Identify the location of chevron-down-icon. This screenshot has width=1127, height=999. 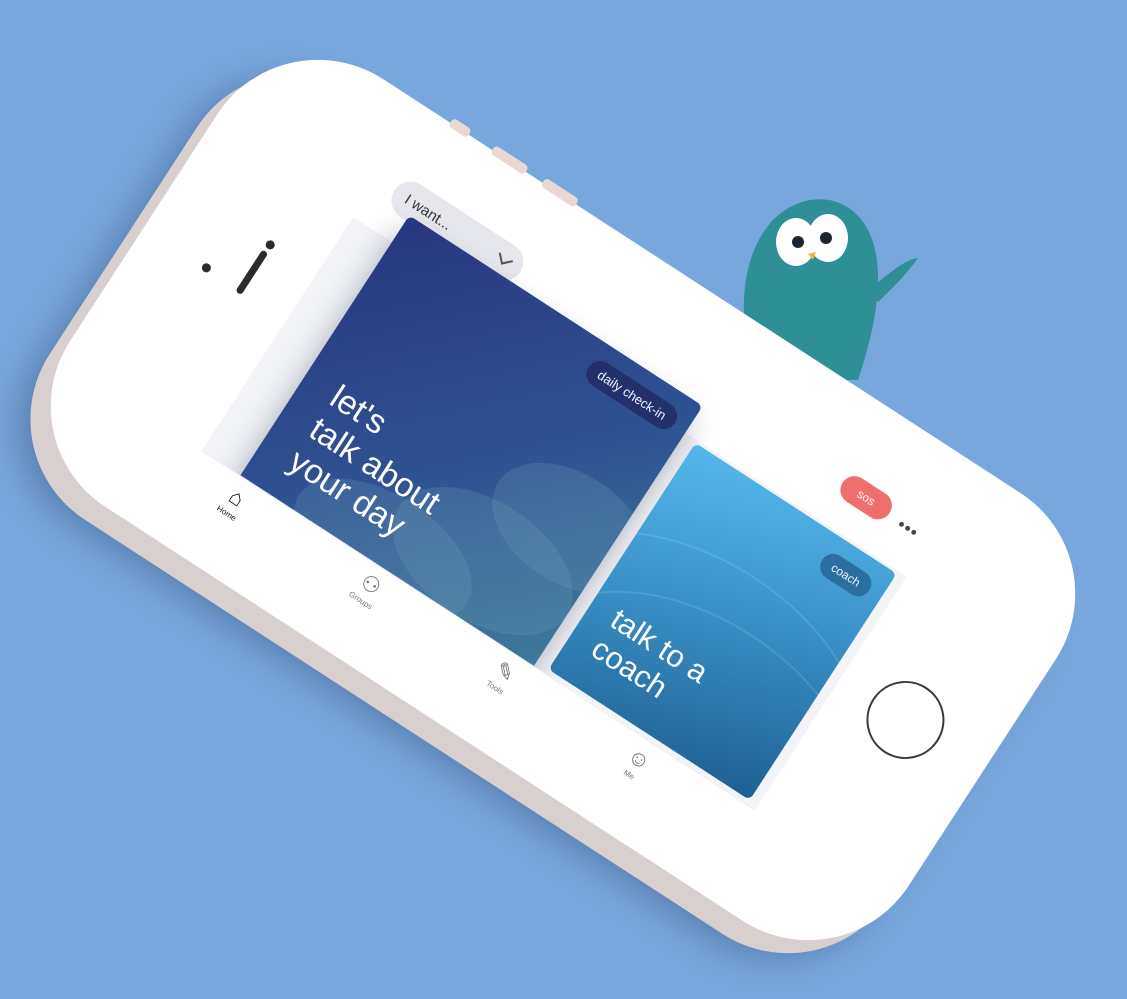
(505, 257).